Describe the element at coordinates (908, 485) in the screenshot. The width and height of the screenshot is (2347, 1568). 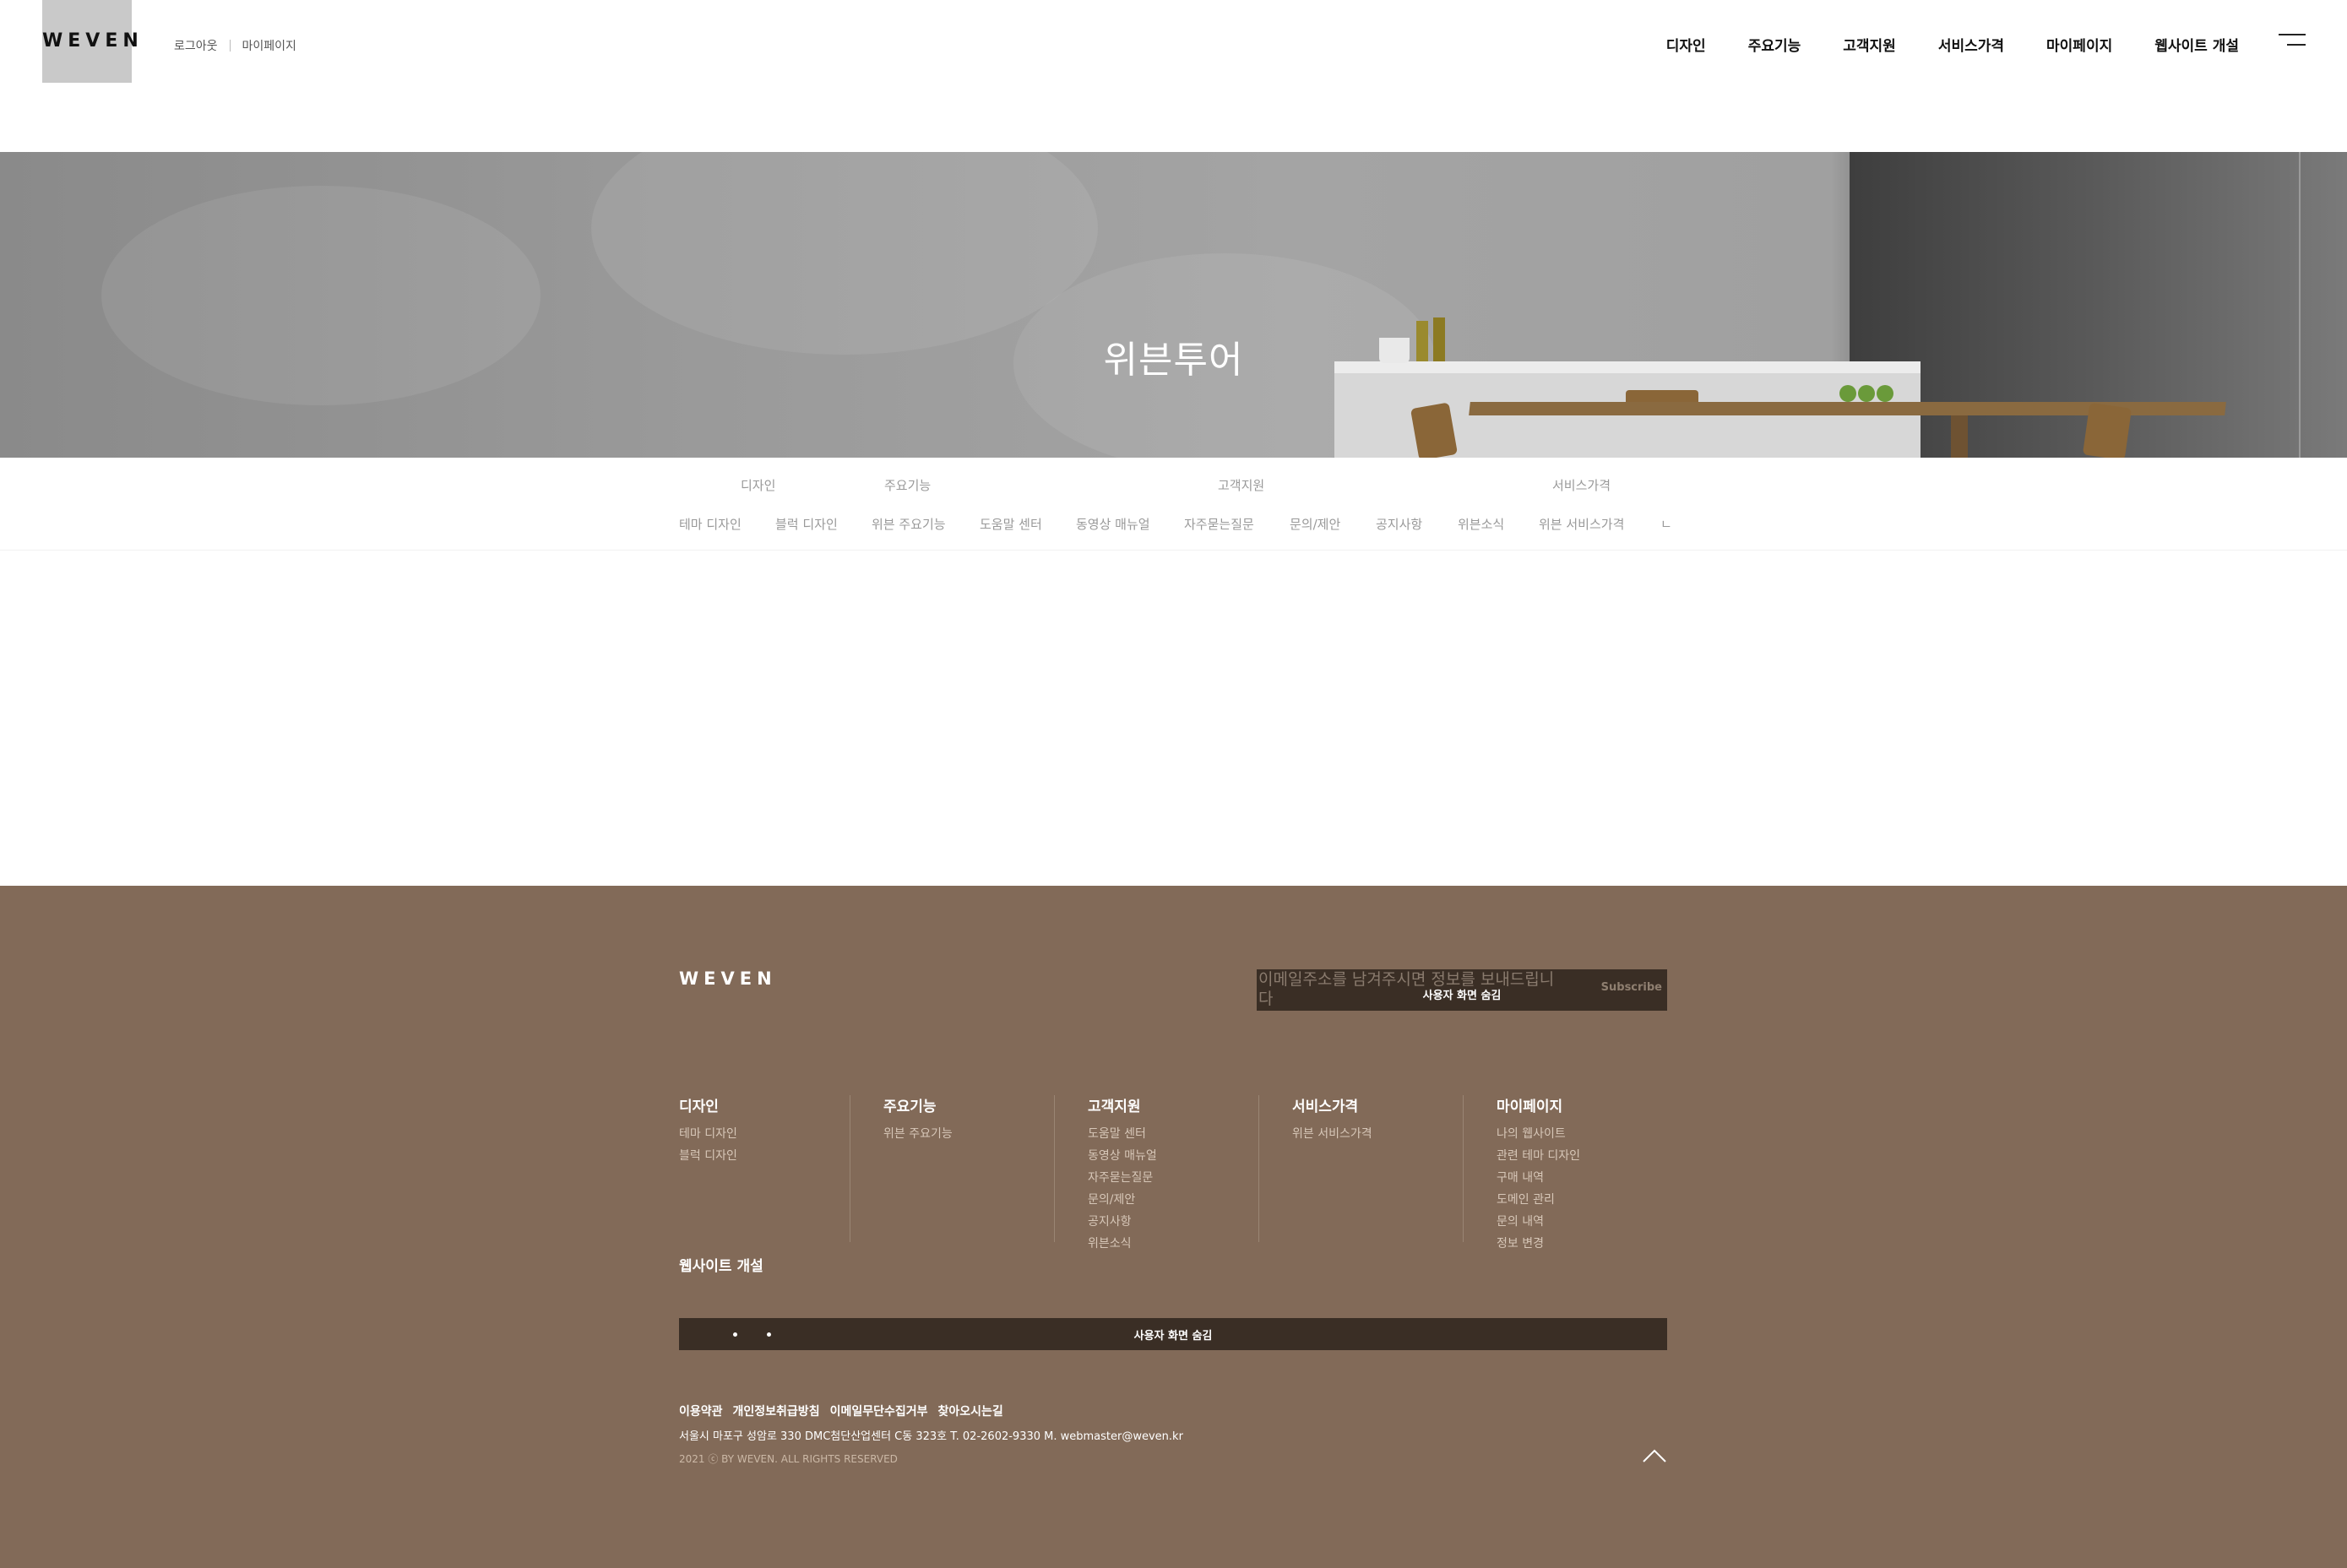
I see `subnav-category-features: 주요기능` at that location.